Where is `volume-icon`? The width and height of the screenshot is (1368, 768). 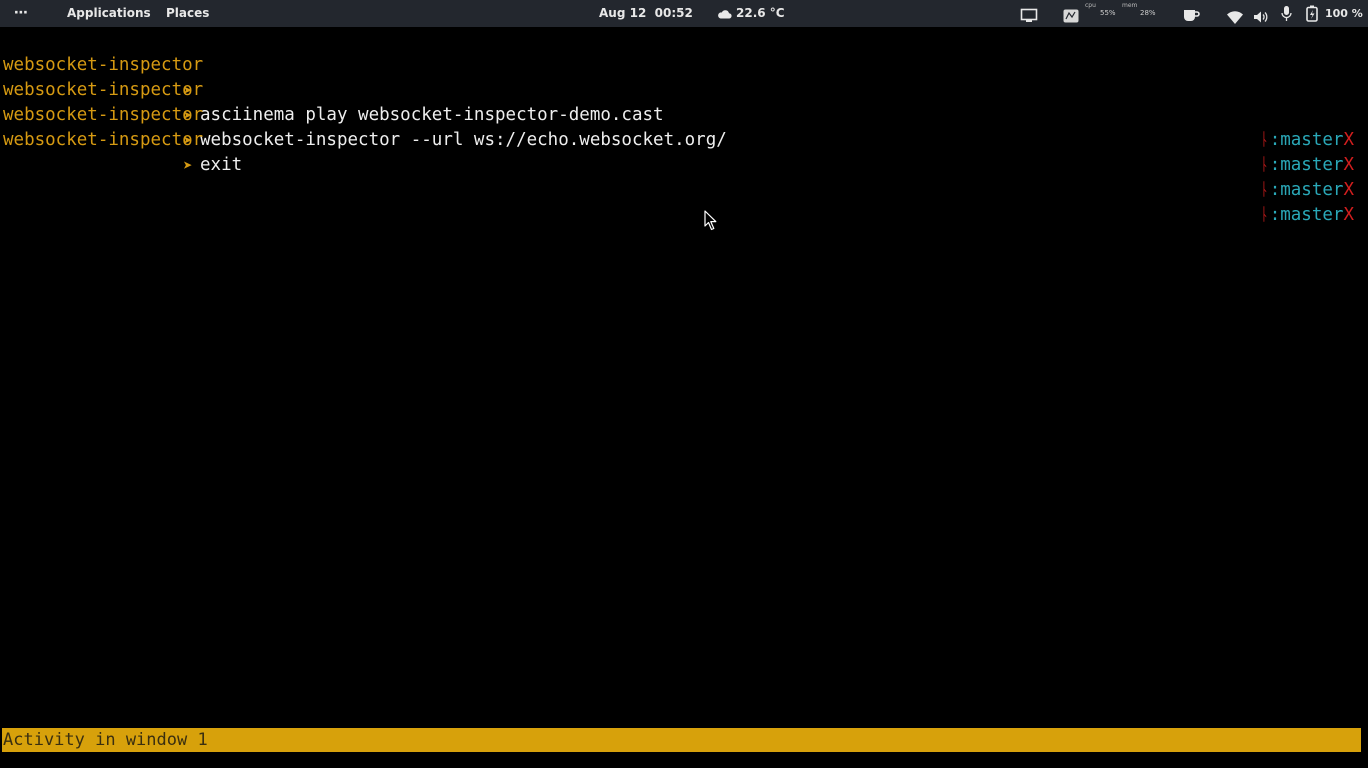 volume-icon is located at coordinates (1261, 15).